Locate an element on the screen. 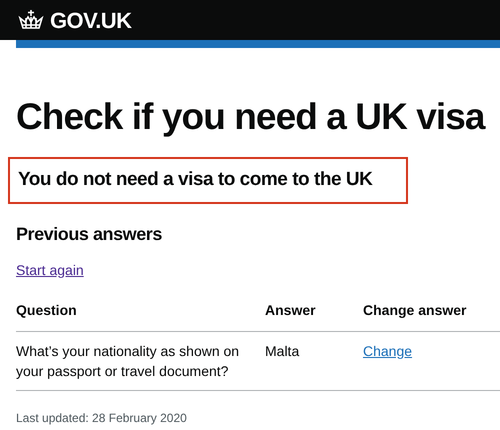  start-again-link: Start again is located at coordinates (50, 270).